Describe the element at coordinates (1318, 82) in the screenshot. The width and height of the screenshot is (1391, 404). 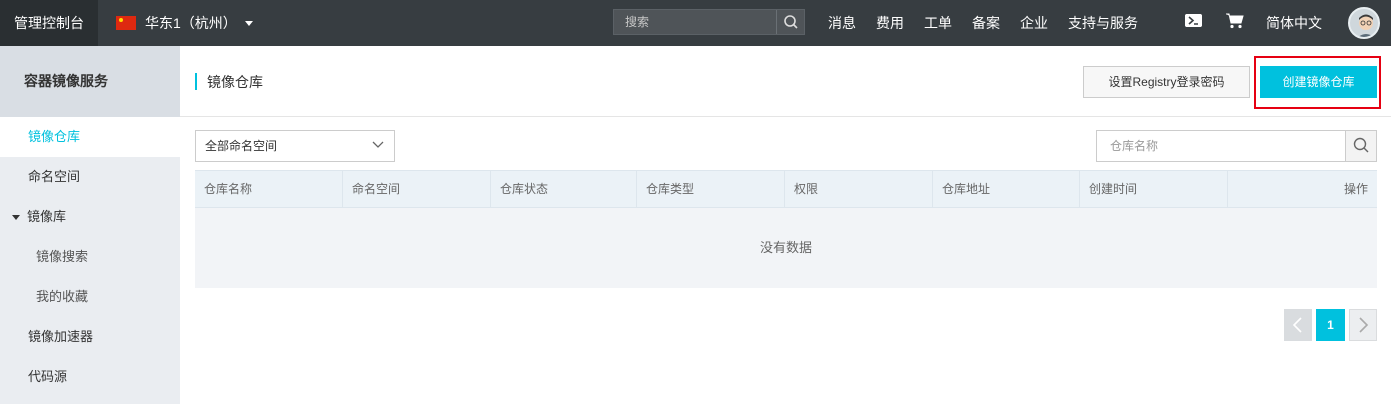
I see `create-repository-button: 创建镜像仓库` at that location.